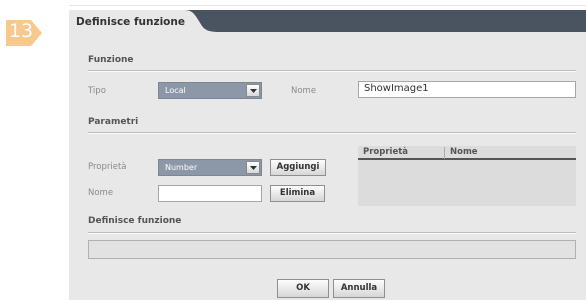 Image resolution: width=586 pixels, height=300 pixels. Describe the element at coordinates (297, 193) in the screenshot. I see `delete-parameter-button: Elimina` at that location.